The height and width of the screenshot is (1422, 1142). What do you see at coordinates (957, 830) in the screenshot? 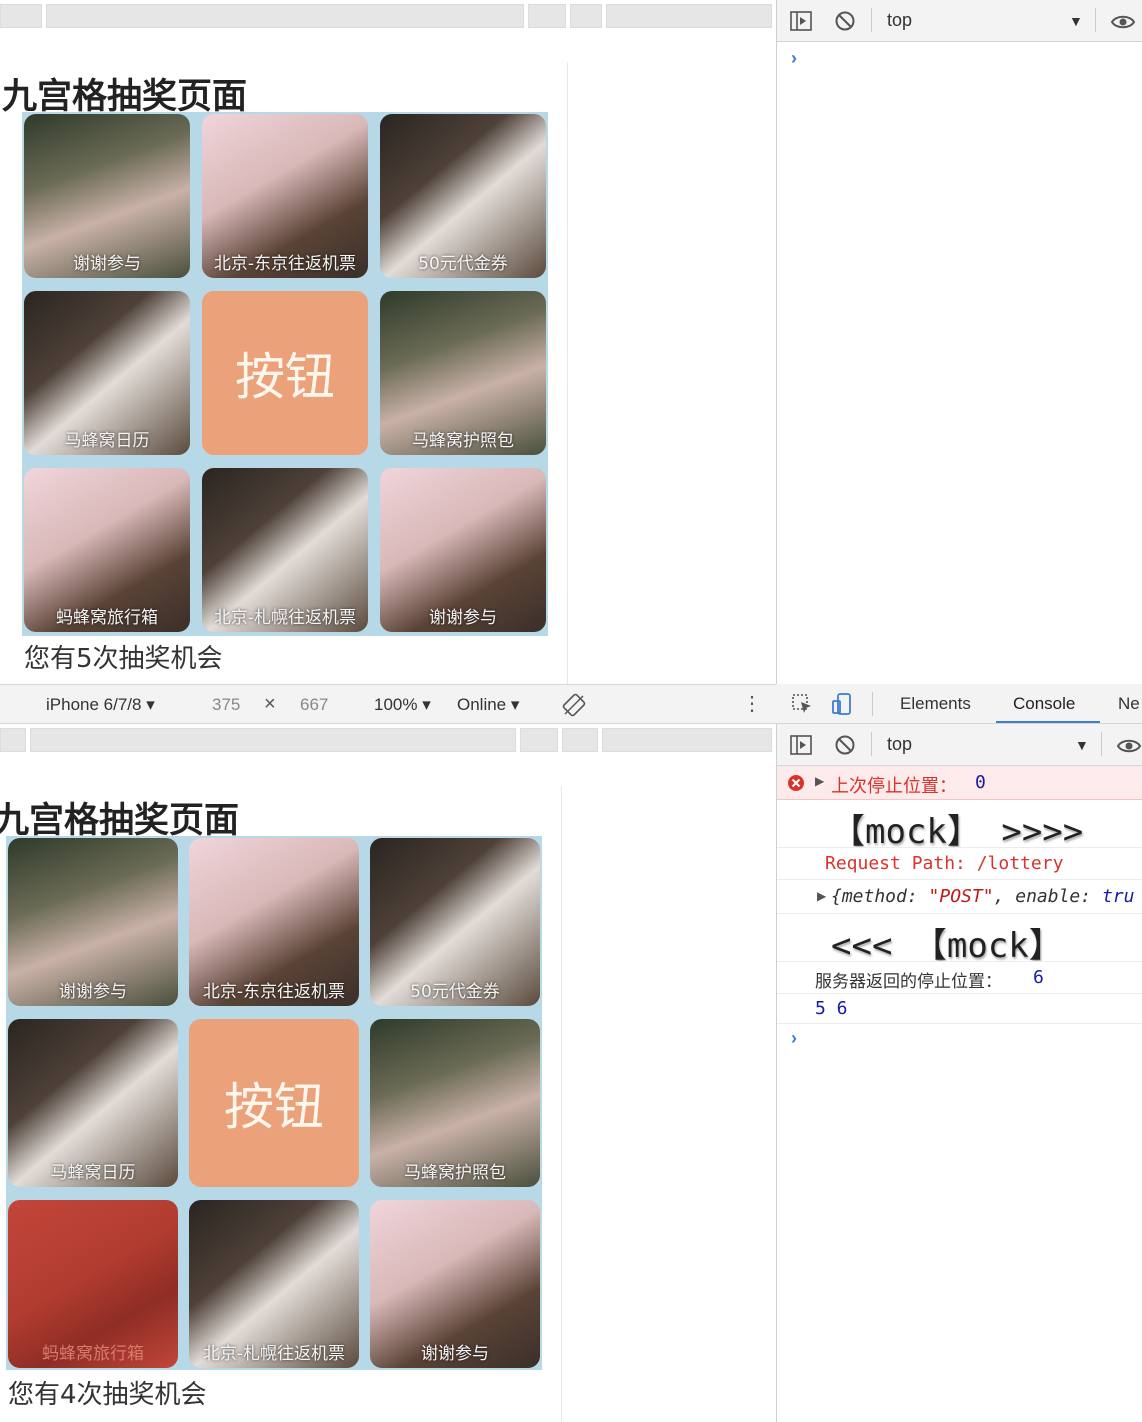
I see `mock-request-log: 【mock】 >>>>` at bounding box center [957, 830].